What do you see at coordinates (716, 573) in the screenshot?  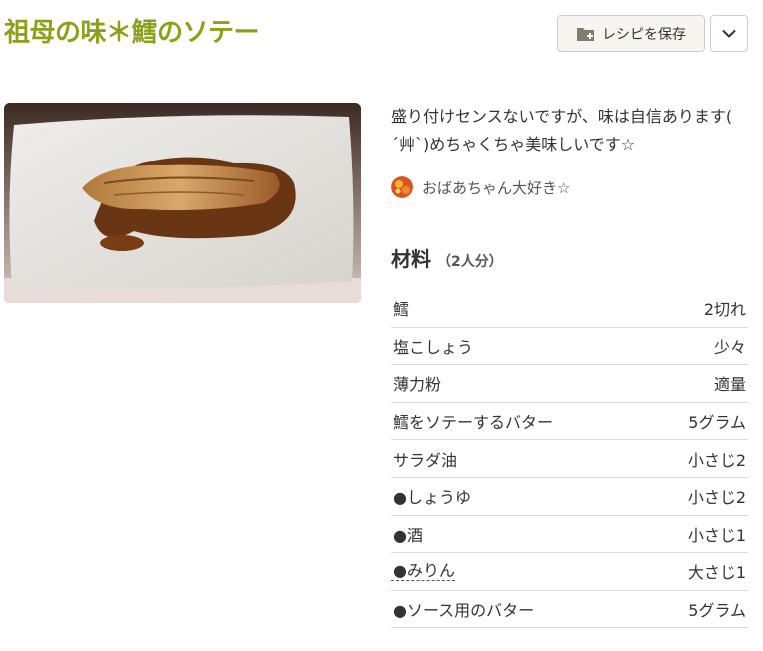 I see `ingredient-quantity: 大さじ1` at bounding box center [716, 573].